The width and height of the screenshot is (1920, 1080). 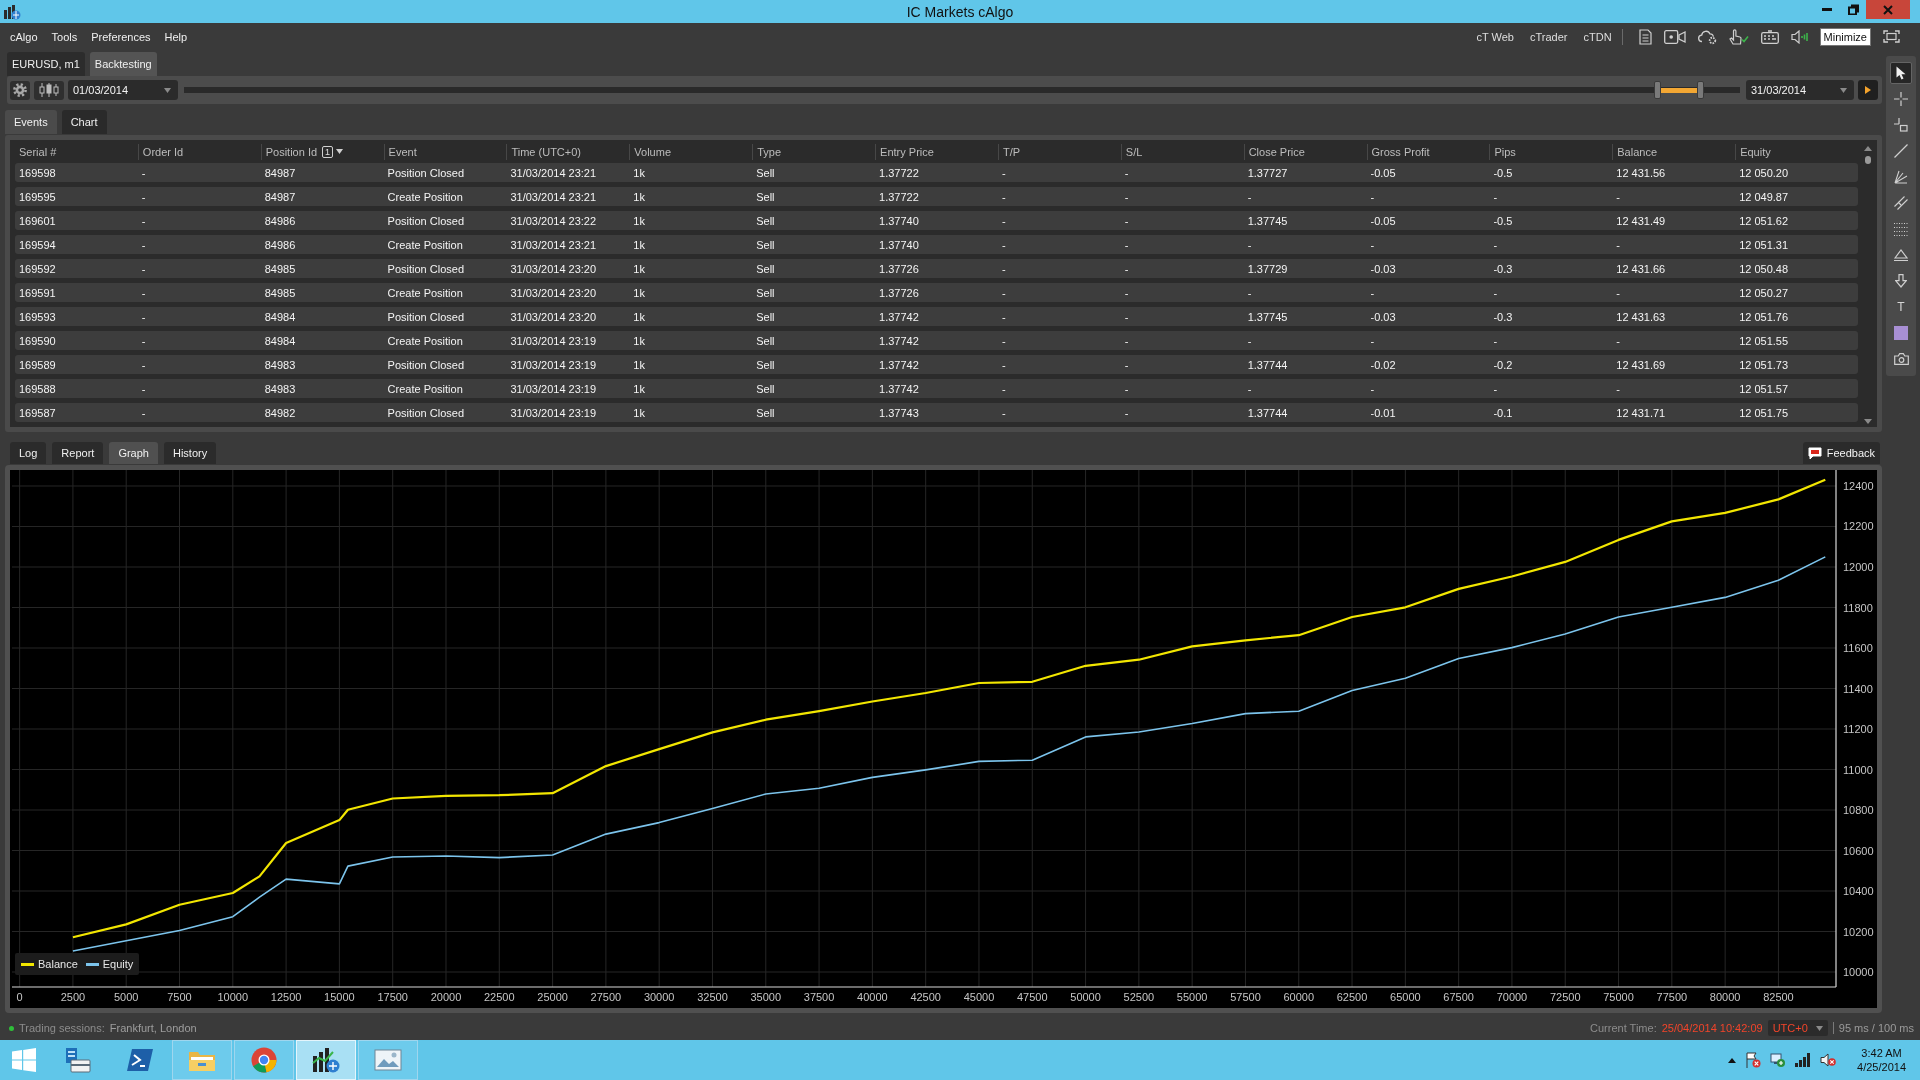 What do you see at coordinates (936, 316) in the screenshot?
I see `table-row: 169593 - 84984 Position Closed 31/03/2014 23:20 1k Sell 1.37742 - - 1.37745 -0.03 -0.3 12 431.63 12 051.76` at bounding box center [936, 316].